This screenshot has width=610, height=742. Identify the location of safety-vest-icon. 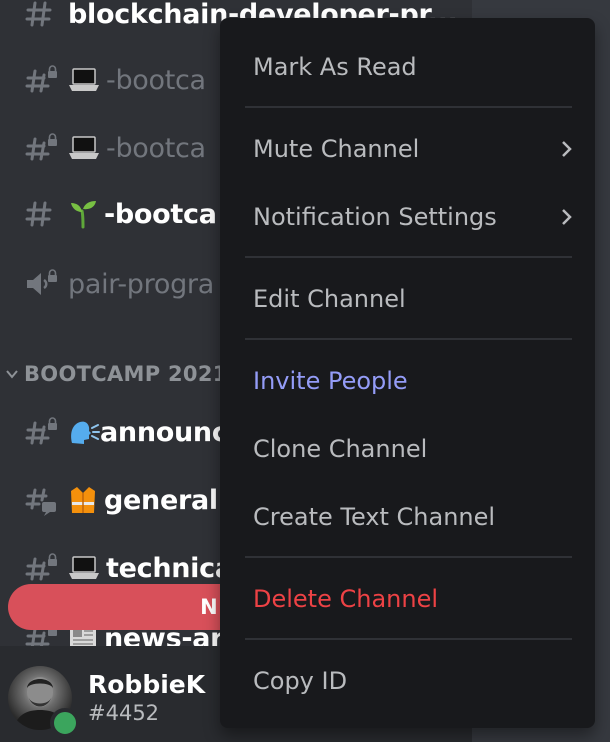
(83, 500).